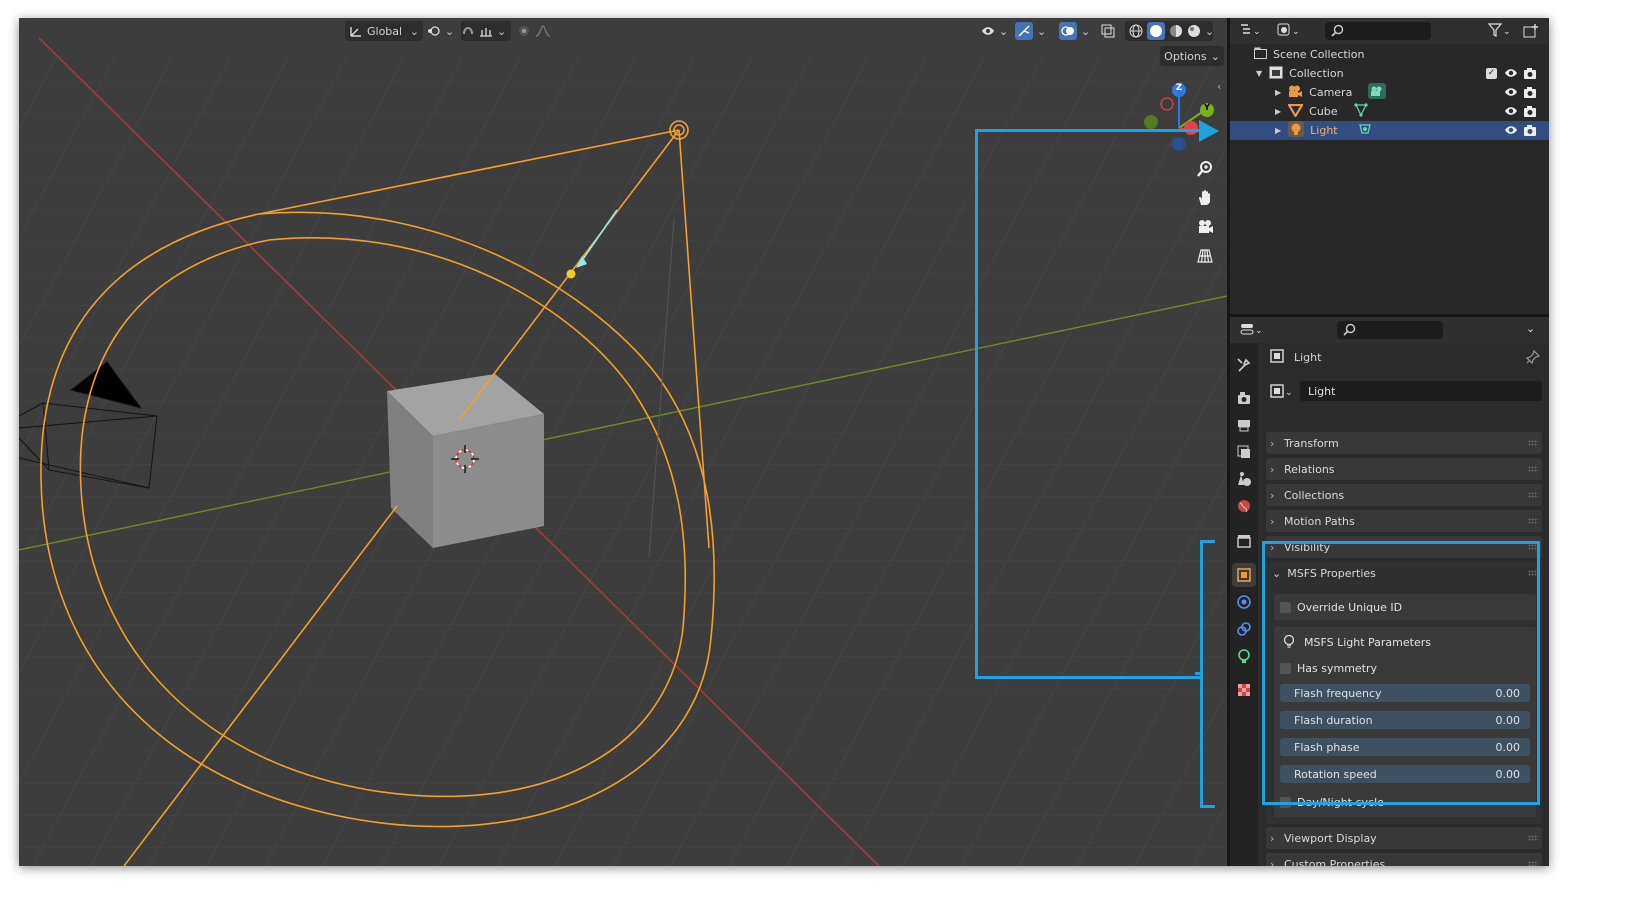 The height and width of the screenshot is (919, 1630). Describe the element at coordinates (1389, 54) in the screenshot. I see `scene-collection-row: Scene Collection` at that location.